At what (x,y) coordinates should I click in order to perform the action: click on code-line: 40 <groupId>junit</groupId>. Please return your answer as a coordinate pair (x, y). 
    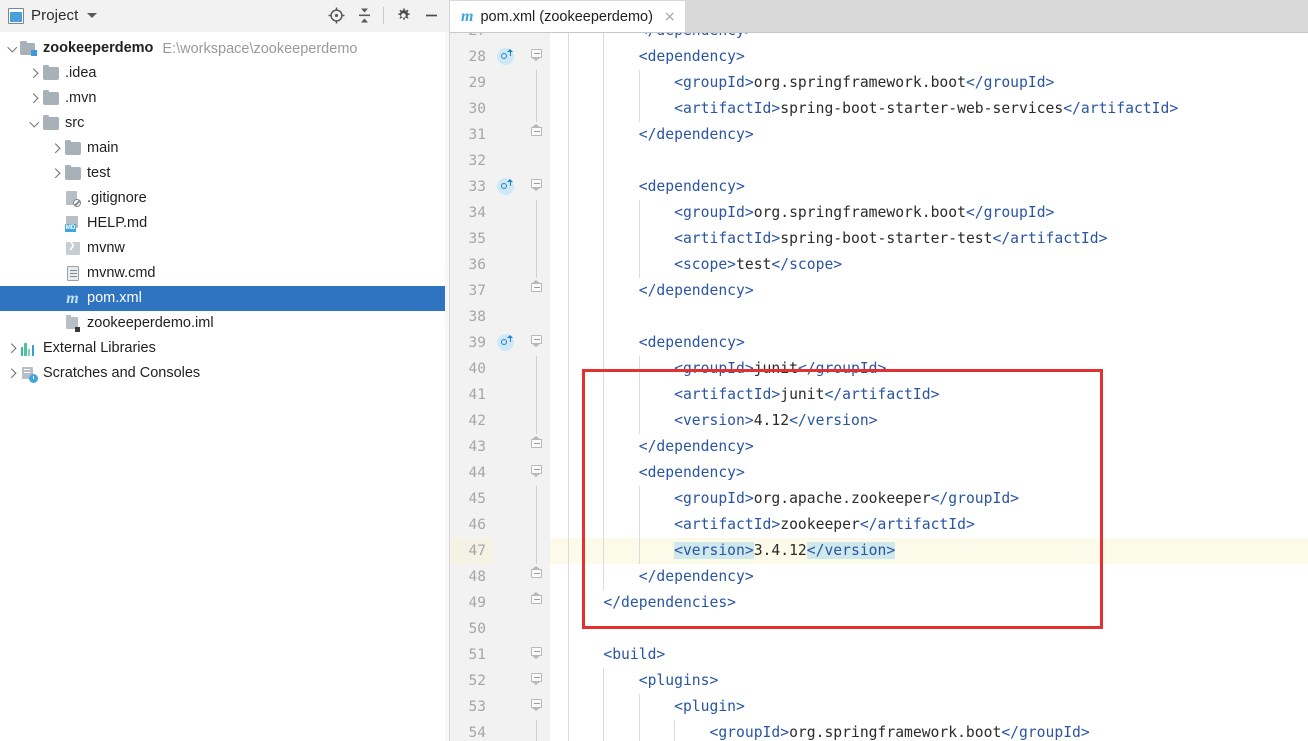
    Looking at the image, I should click on (879, 369).